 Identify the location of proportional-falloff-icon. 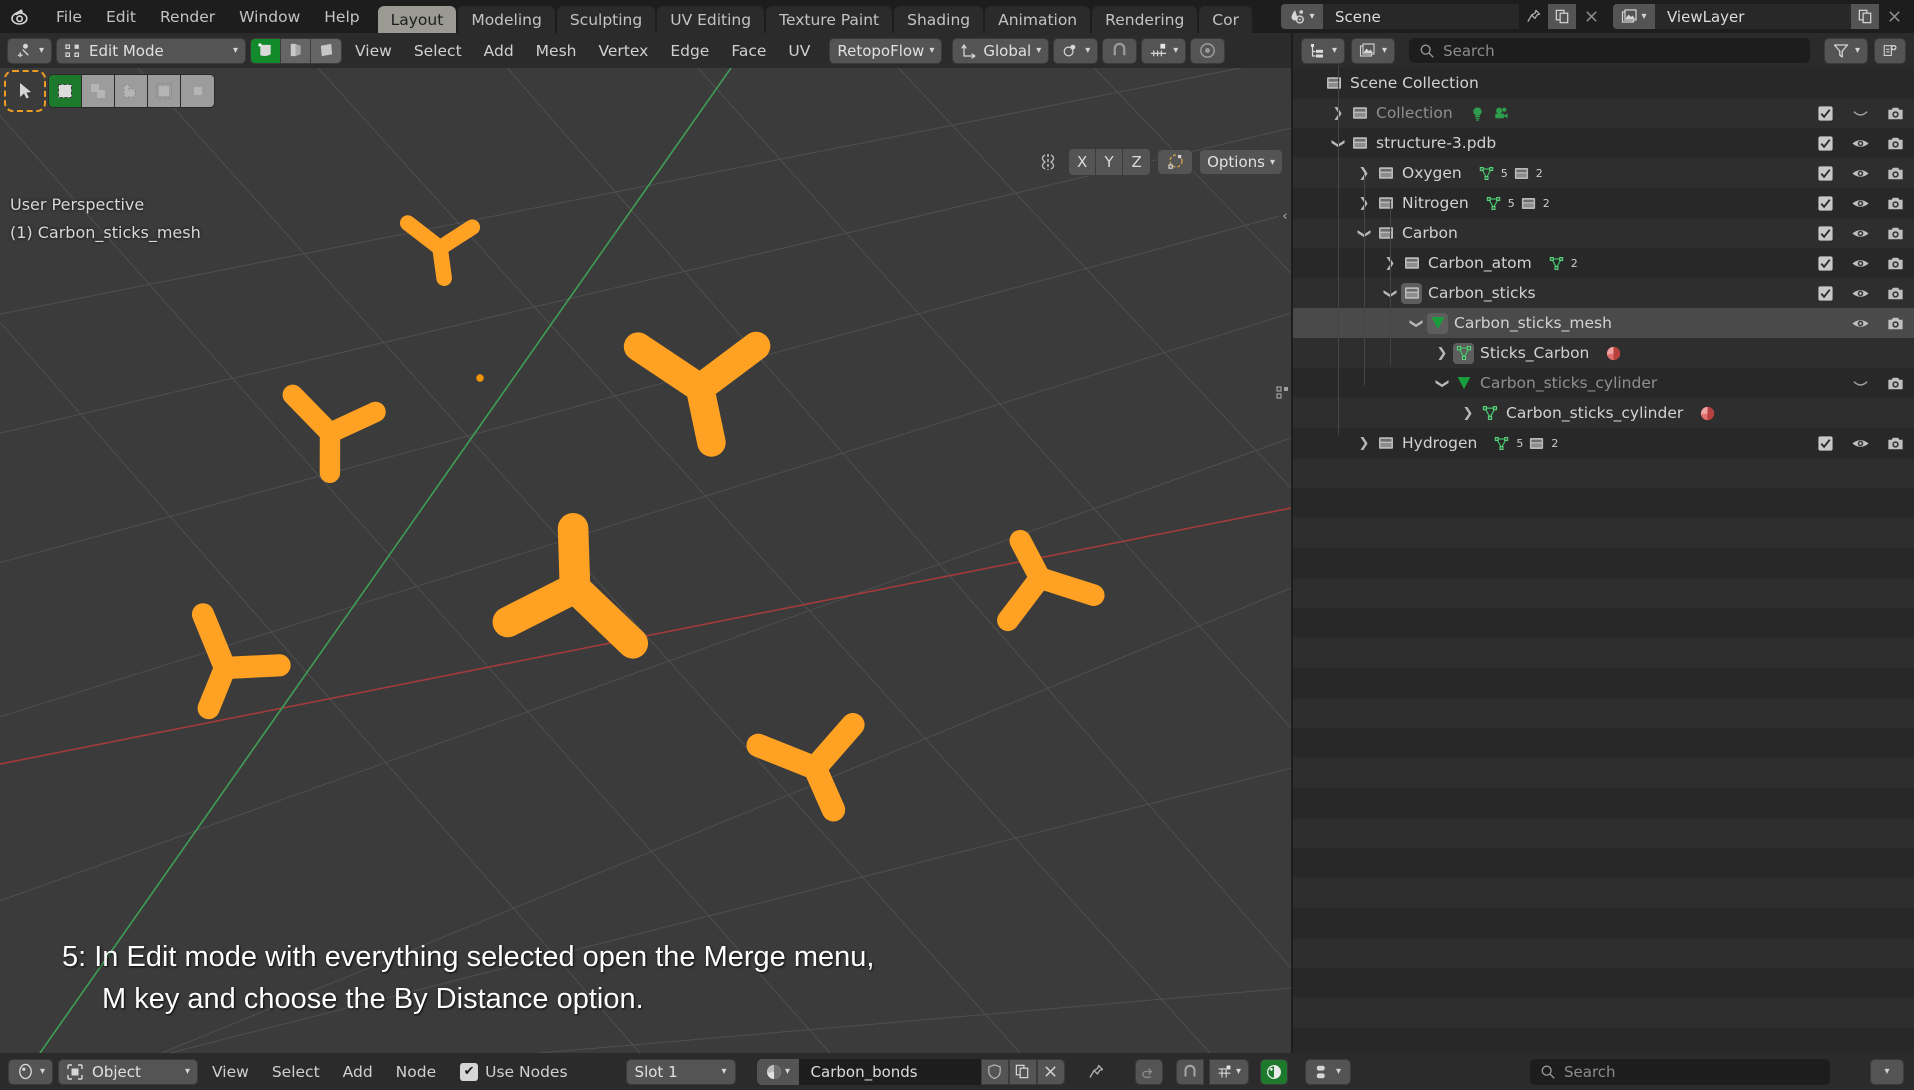
(1175, 162).